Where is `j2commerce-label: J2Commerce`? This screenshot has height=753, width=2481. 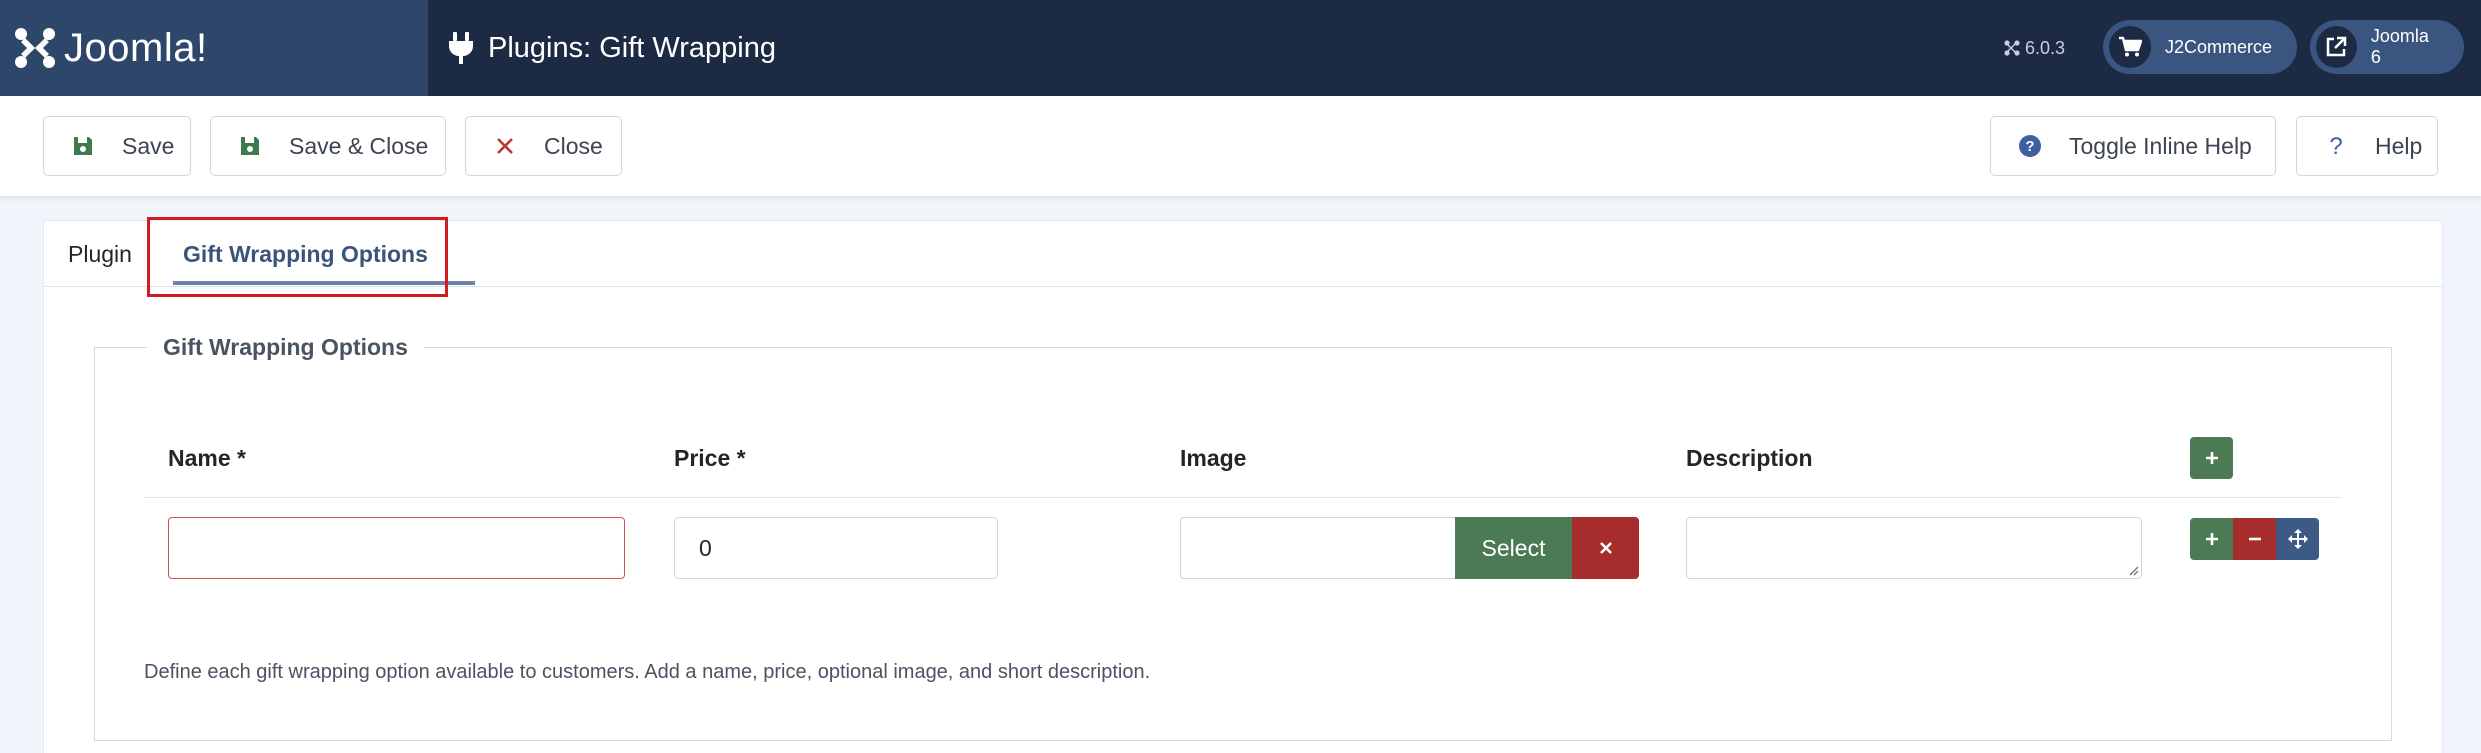 j2commerce-label: J2Commerce is located at coordinates (2219, 46).